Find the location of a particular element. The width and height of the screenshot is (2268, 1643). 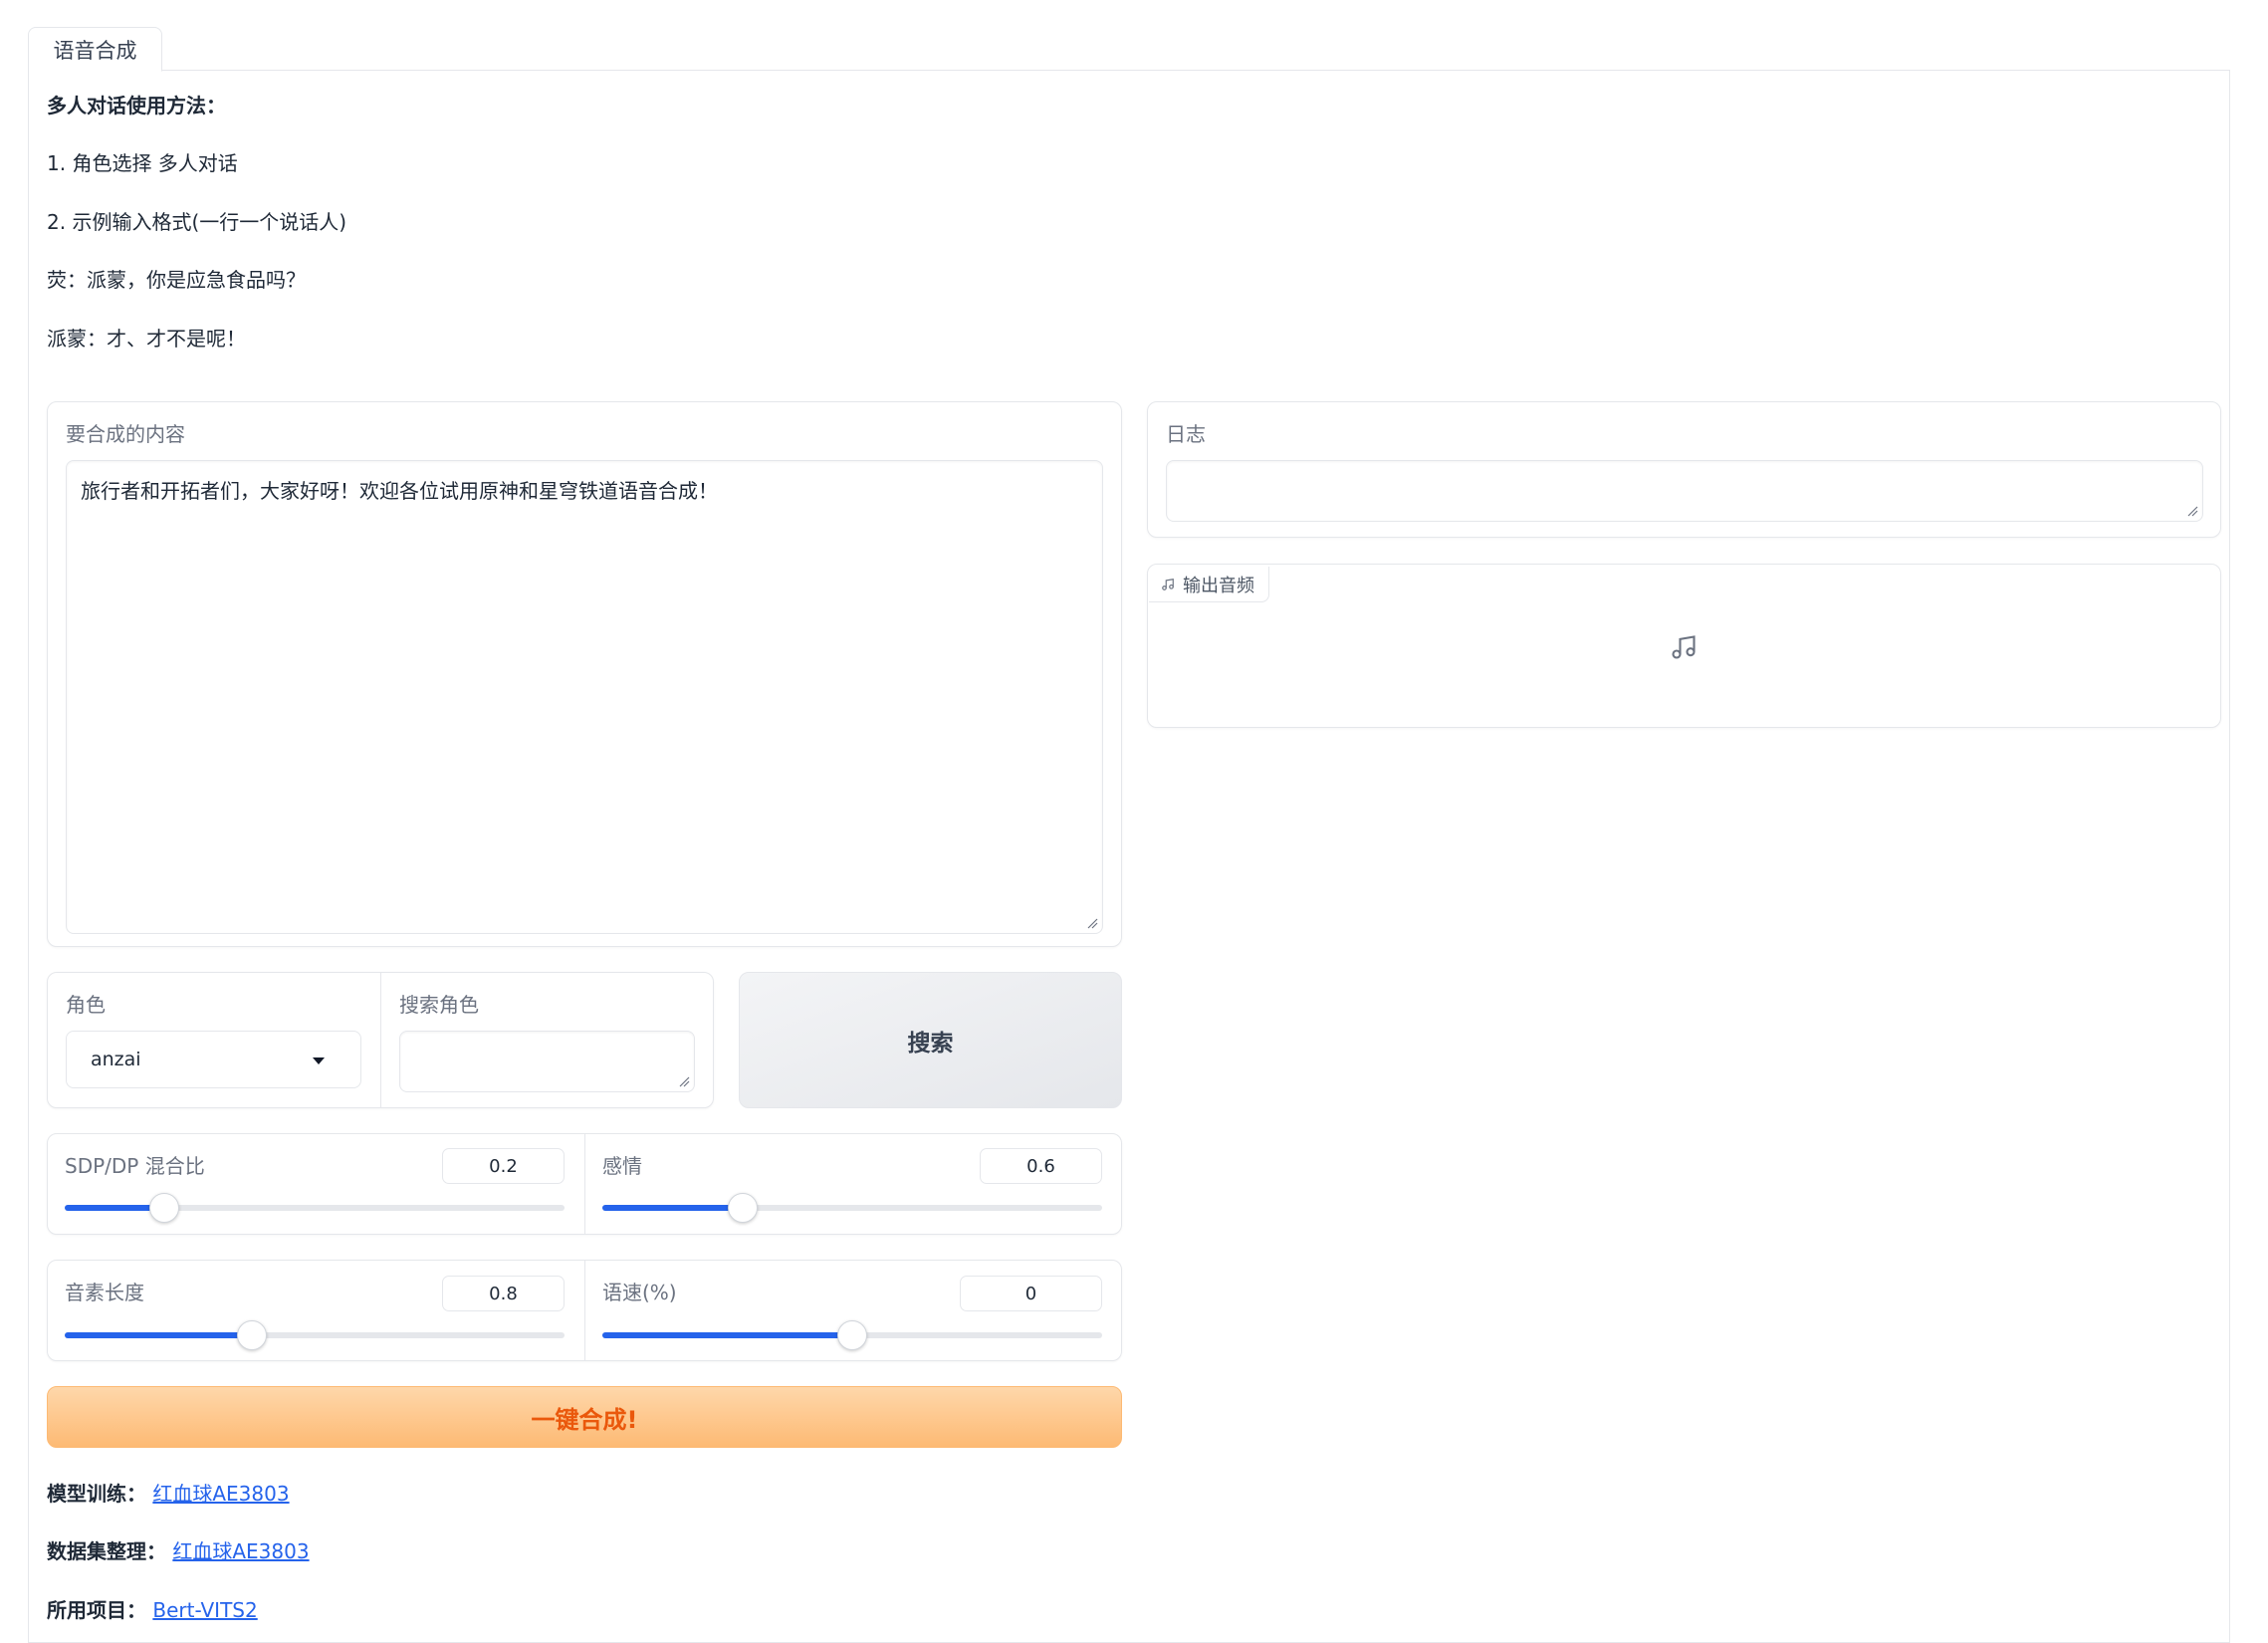

phoneme-length-label: 音素长度 is located at coordinates (104, 1292).